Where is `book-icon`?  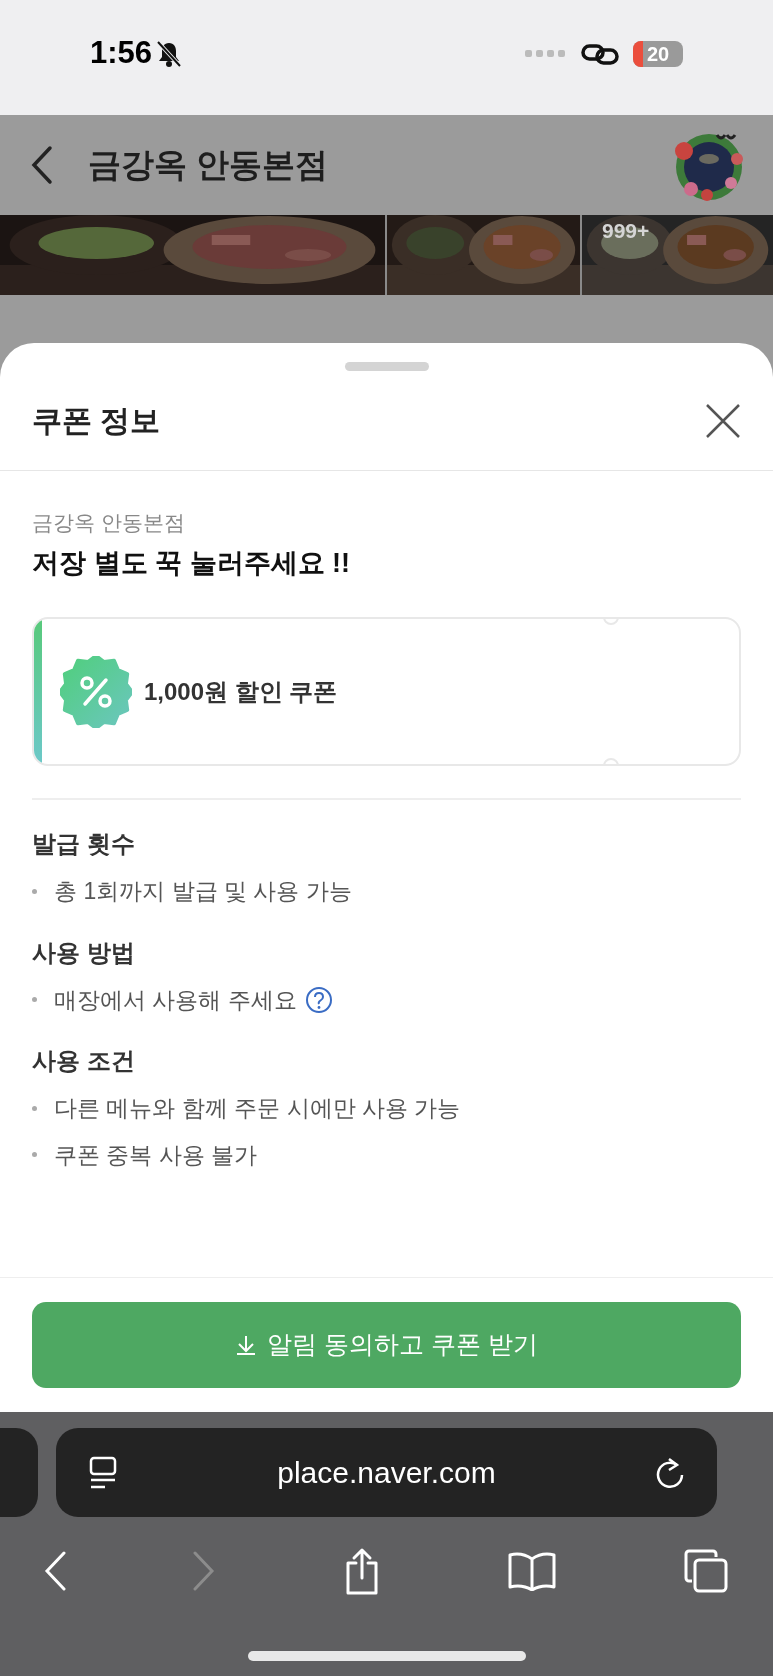 book-icon is located at coordinates (532, 1571).